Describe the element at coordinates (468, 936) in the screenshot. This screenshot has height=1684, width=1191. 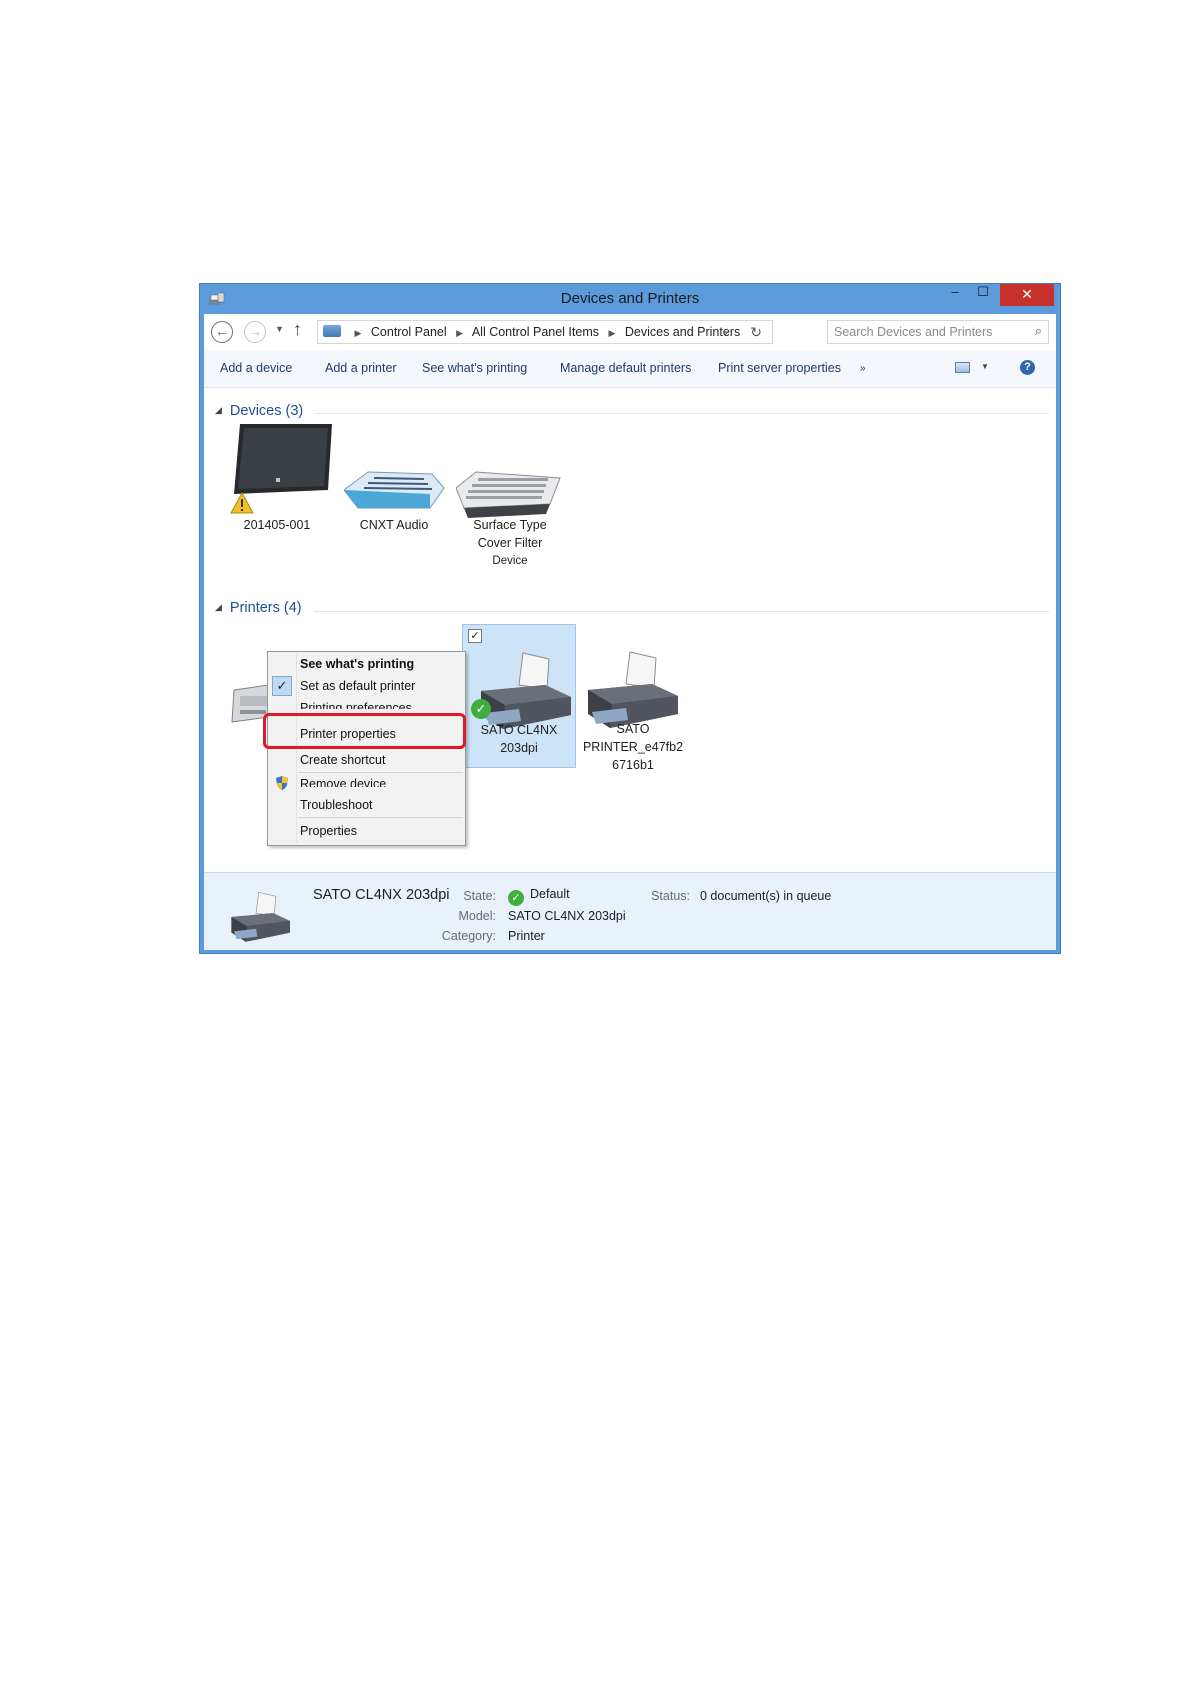
I see `category-label: Category:` at that location.